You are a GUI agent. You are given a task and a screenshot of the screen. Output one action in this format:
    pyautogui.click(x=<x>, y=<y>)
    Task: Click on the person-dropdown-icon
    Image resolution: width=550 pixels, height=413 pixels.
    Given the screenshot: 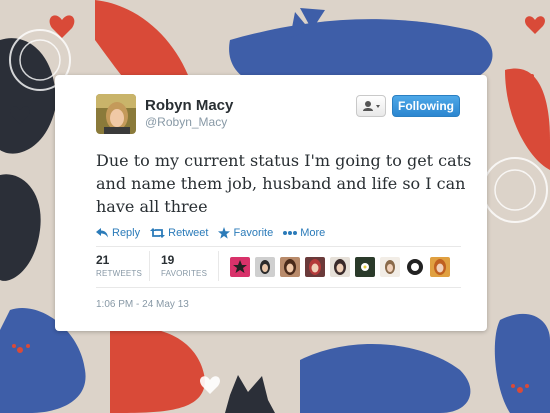 What is the action you would take?
    pyautogui.click(x=371, y=106)
    